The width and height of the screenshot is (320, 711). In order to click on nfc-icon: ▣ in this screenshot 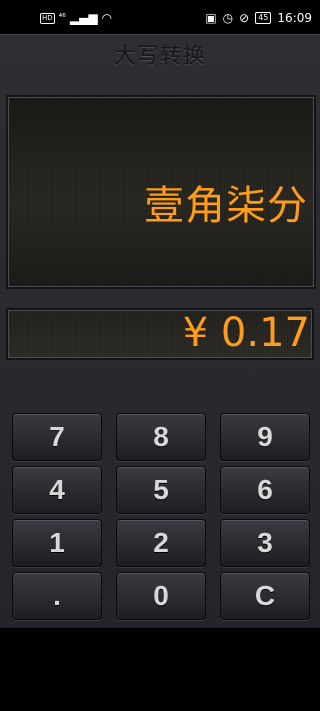, I will do `click(211, 18)`.